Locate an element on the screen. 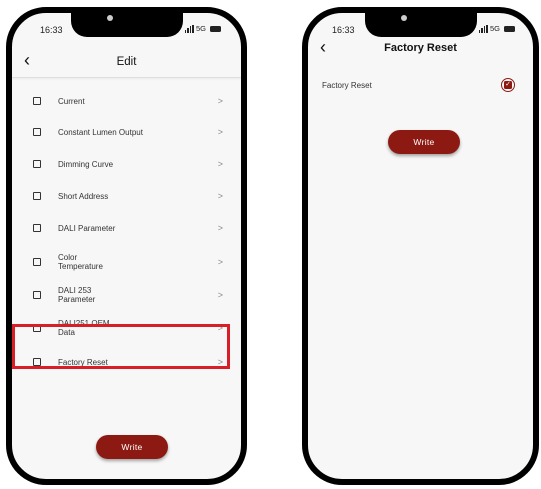 Image resolution: width=541 pixels, height=489 pixels. checked-checkbox-icon: ✓ is located at coordinates (508, 85).